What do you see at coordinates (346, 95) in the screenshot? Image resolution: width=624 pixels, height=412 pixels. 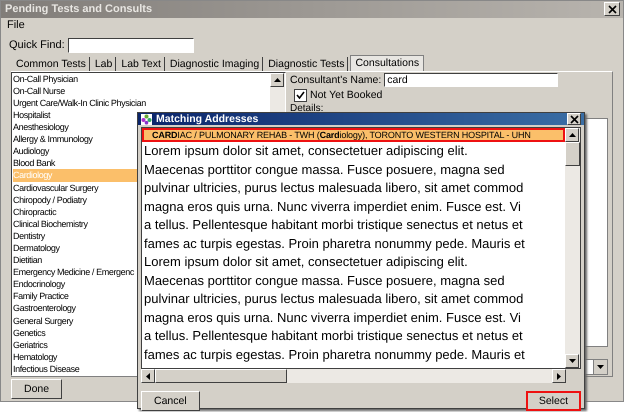 I see `not-yet-booked-label: Not Yet Booked` at bounding box center [346, 95].